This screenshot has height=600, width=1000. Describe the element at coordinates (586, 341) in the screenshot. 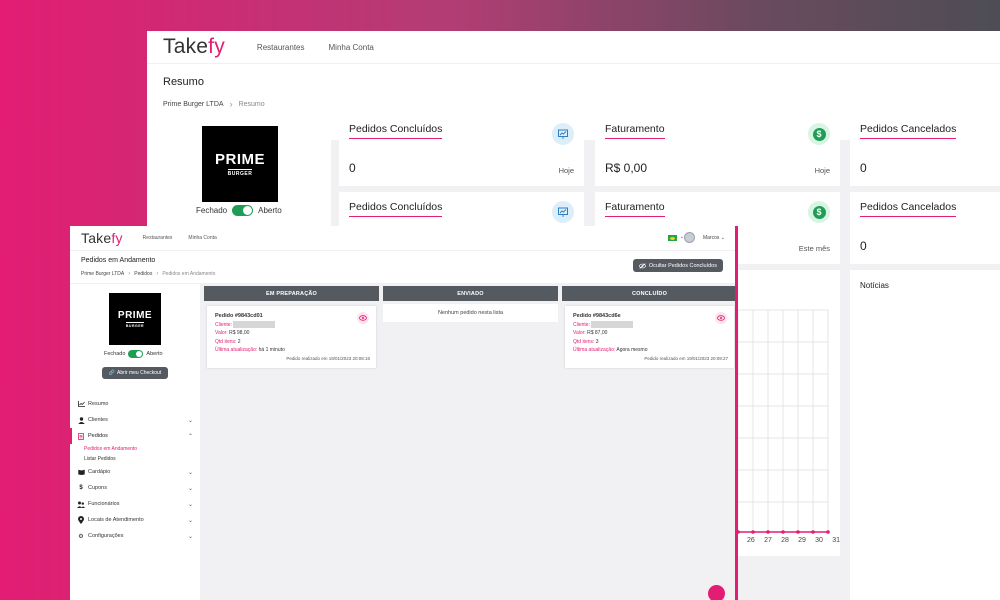

I see `order-items: Qtd itens: 3` at that location.